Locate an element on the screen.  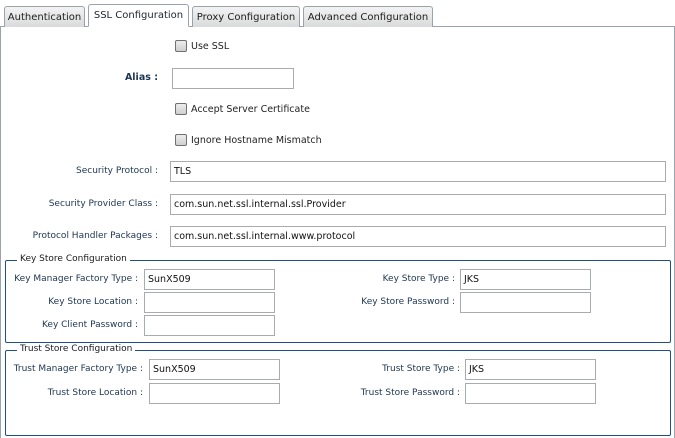
ignore-hostname-mismatch-checkbox is located at coordinates (181, 140).